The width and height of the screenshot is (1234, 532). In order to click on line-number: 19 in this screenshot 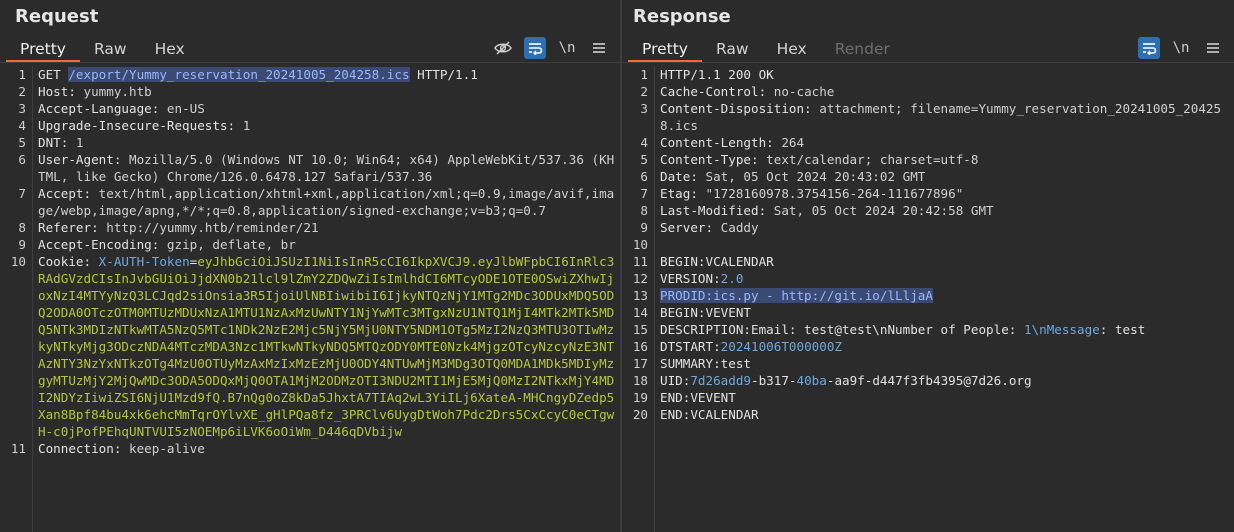, I will do `click(640, 397)`.